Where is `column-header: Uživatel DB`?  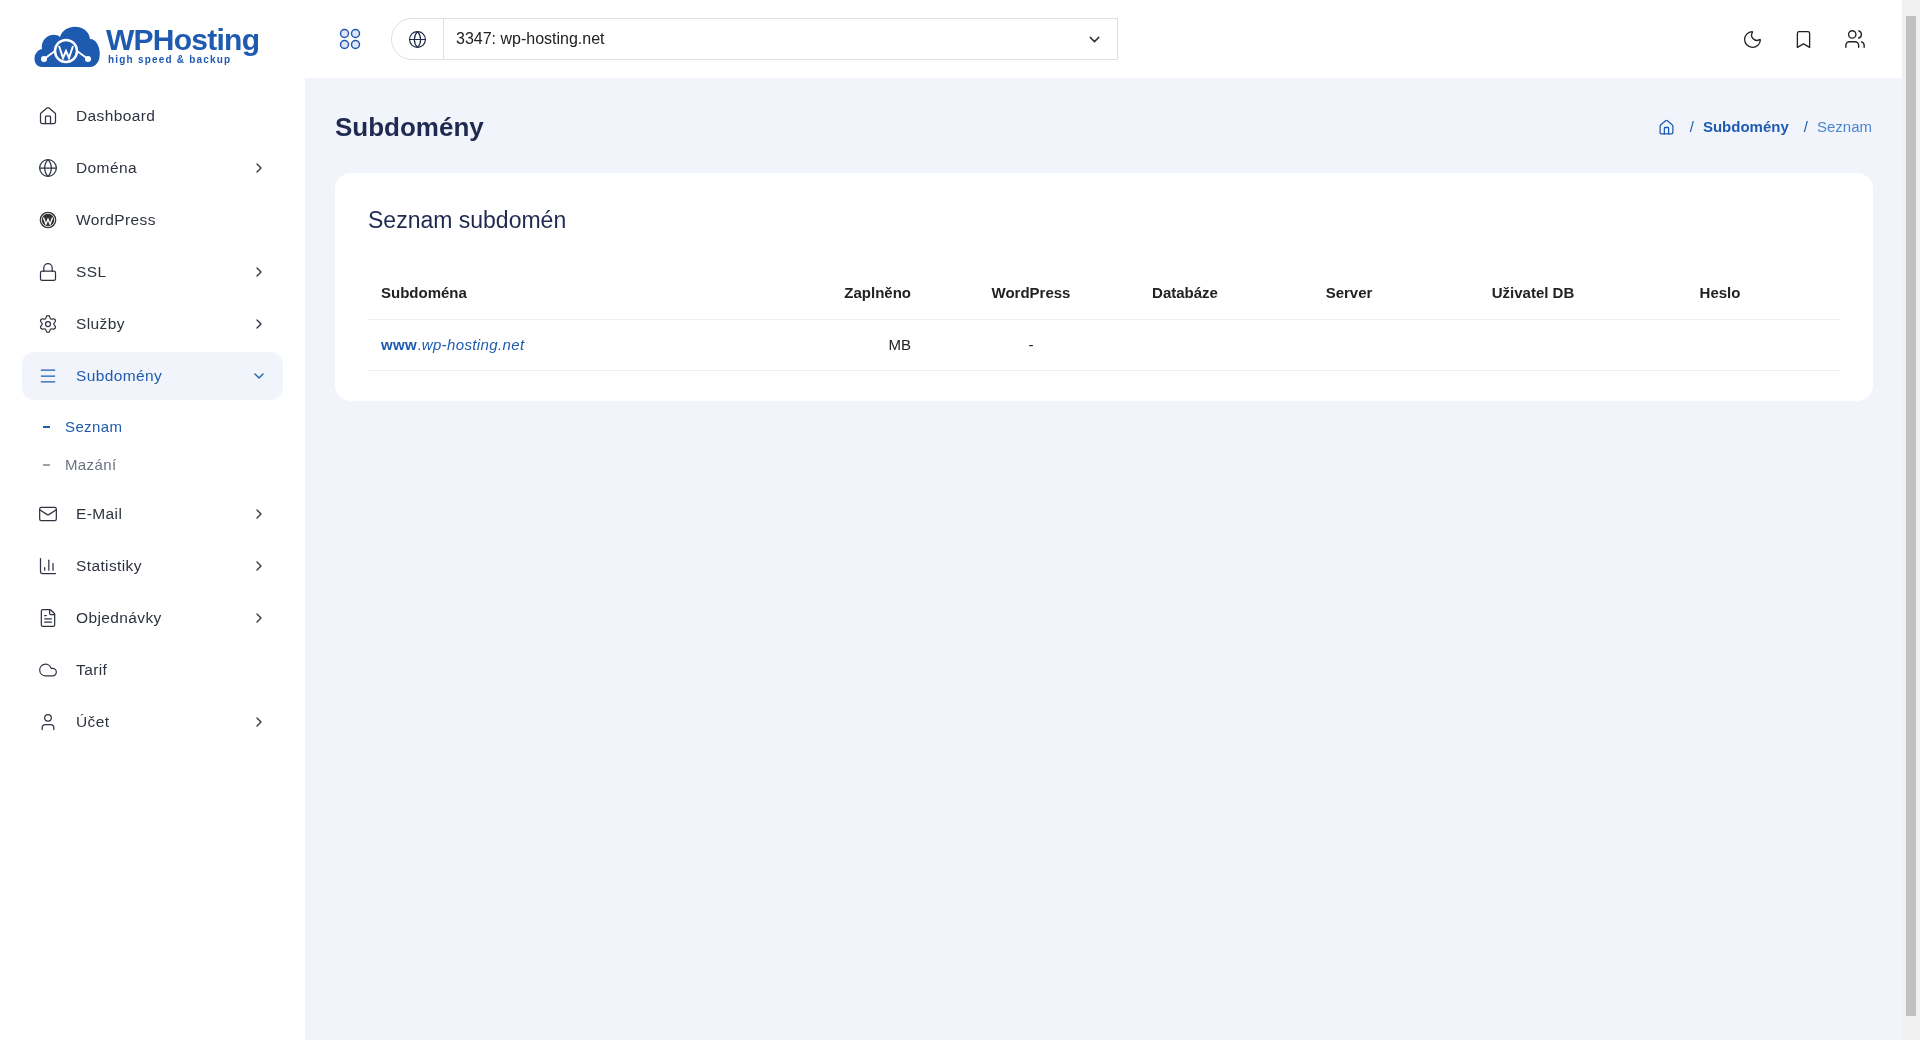 column-header: Uživatel DB is located at coordinates (1533, 293).